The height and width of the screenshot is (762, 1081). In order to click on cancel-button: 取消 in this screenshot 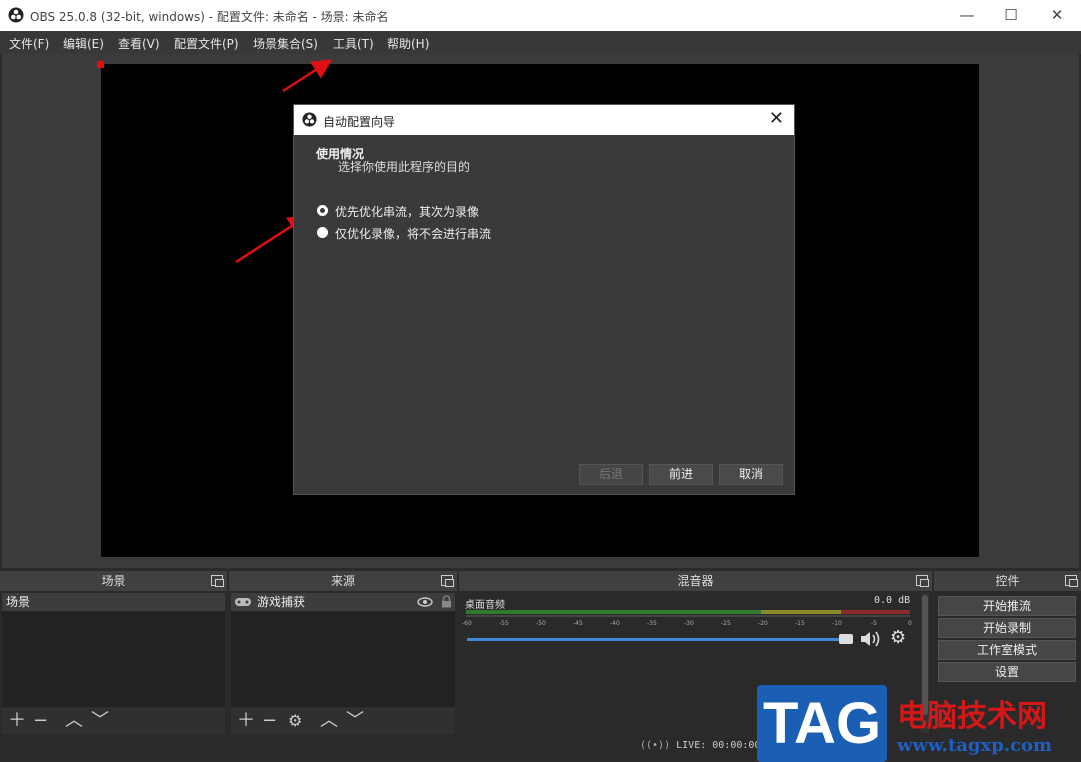, I will do `click(751, 474)`.